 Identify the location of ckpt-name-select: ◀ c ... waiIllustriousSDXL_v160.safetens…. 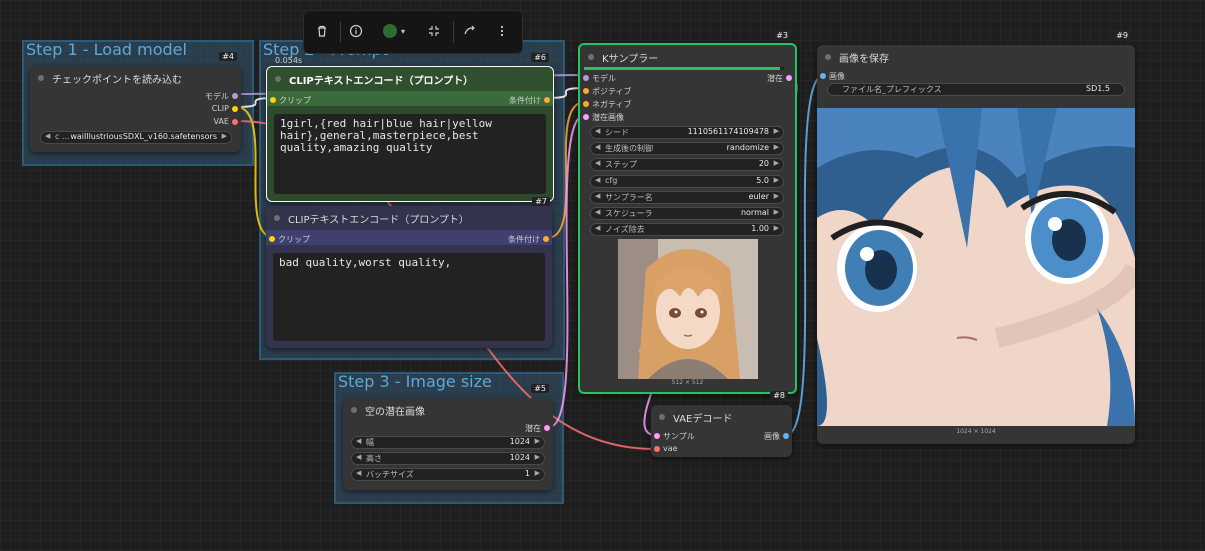
(136, 137).